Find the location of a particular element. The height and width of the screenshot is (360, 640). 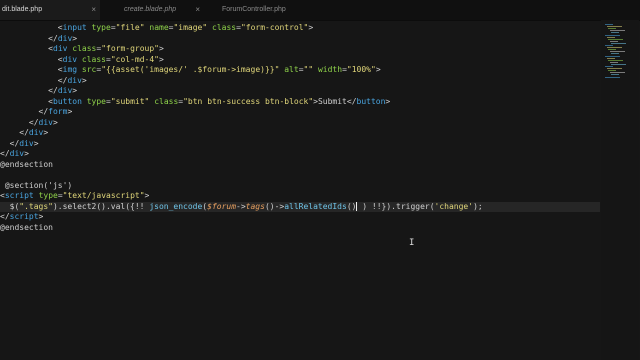

code-token: img is located at coordinates (70, 69).